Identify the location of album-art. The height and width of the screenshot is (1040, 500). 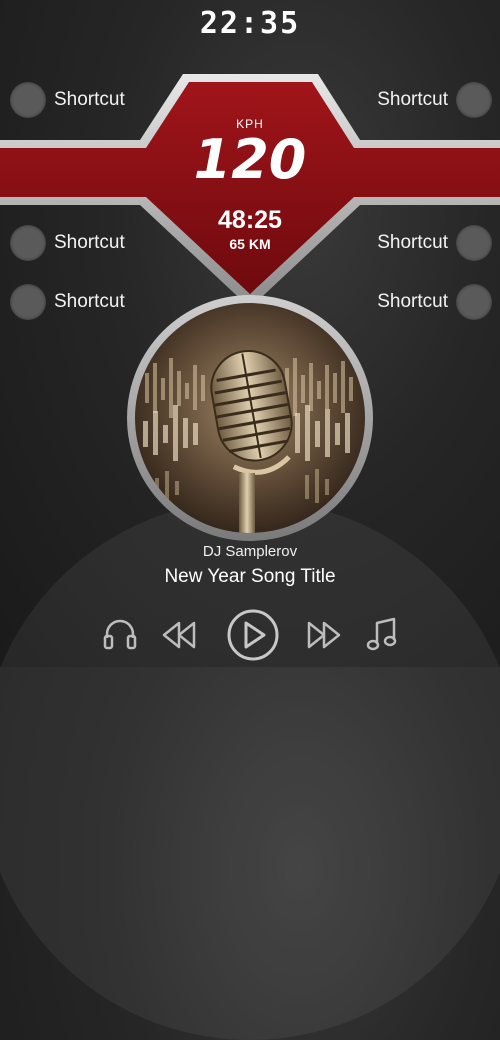
(250, 418).